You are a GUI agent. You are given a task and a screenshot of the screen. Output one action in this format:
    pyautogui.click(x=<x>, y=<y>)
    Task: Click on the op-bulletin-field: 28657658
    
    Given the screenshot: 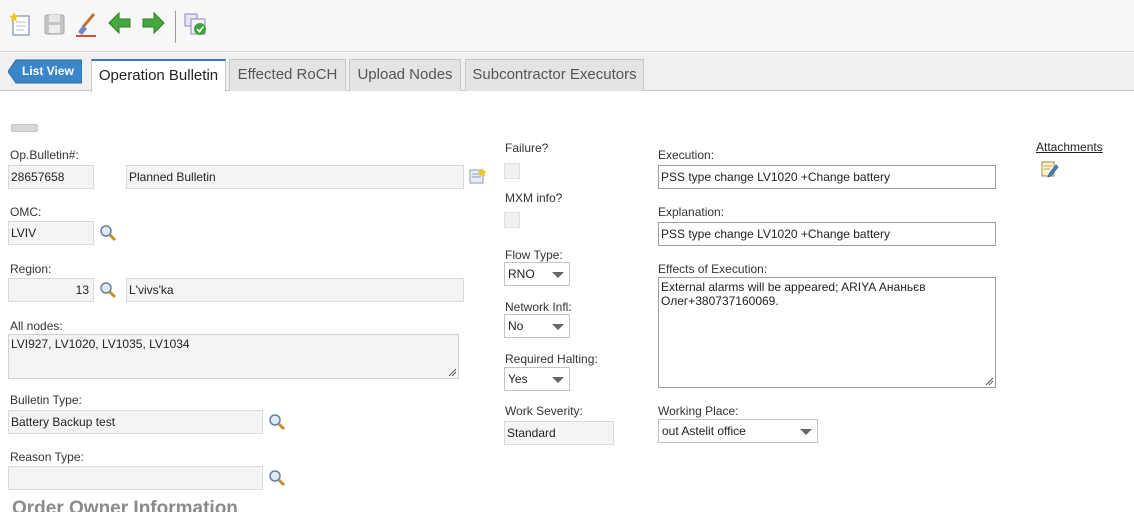 What is the action you would take?
    pyautogui.click(x=51, y=177)
    